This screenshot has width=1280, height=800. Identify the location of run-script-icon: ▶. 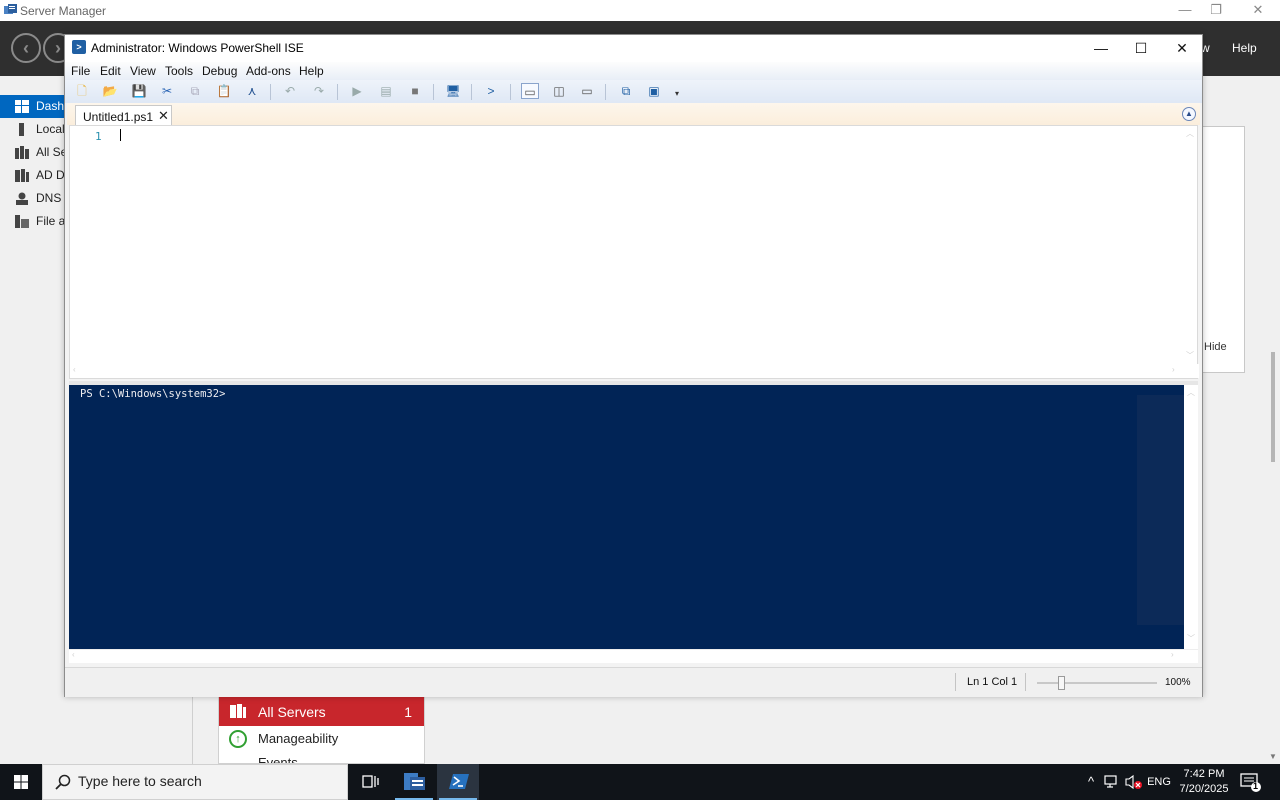
(357, 91).